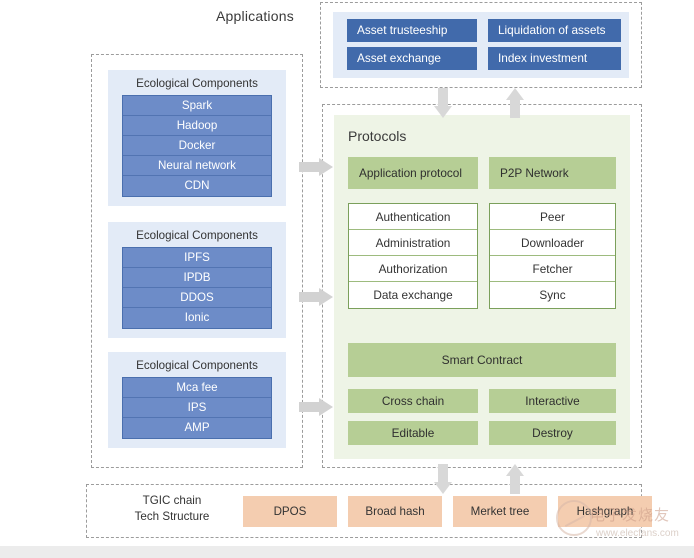  I want to click on list-item: DDOS, so click(197, 298).